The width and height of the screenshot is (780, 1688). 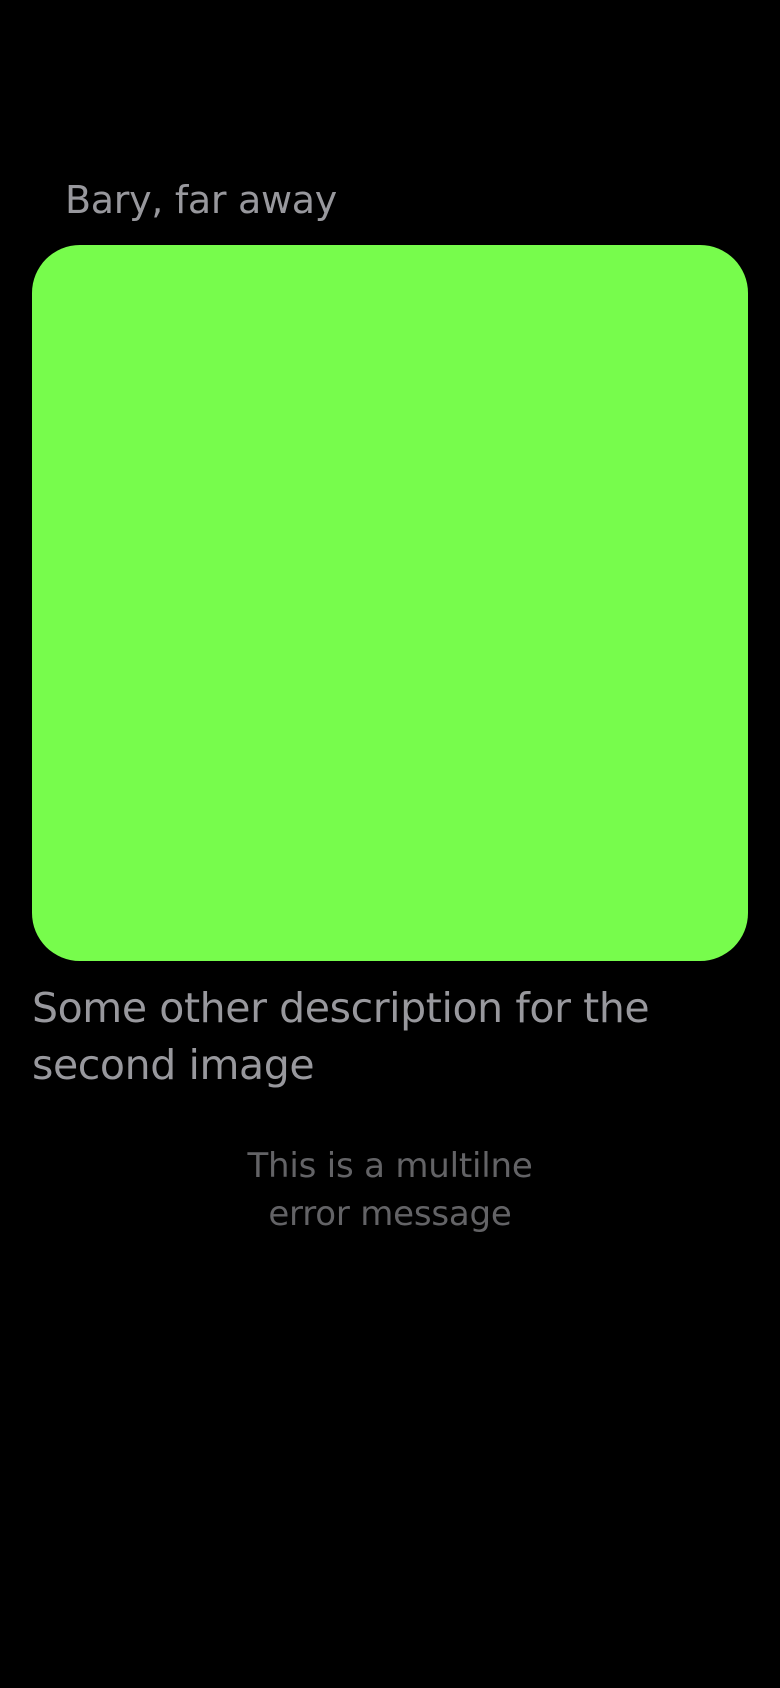 What do you see at coordinates (201, 200) in the screenshot?
I see `section-title: Bary, far away` at bounding box center [201, 200].